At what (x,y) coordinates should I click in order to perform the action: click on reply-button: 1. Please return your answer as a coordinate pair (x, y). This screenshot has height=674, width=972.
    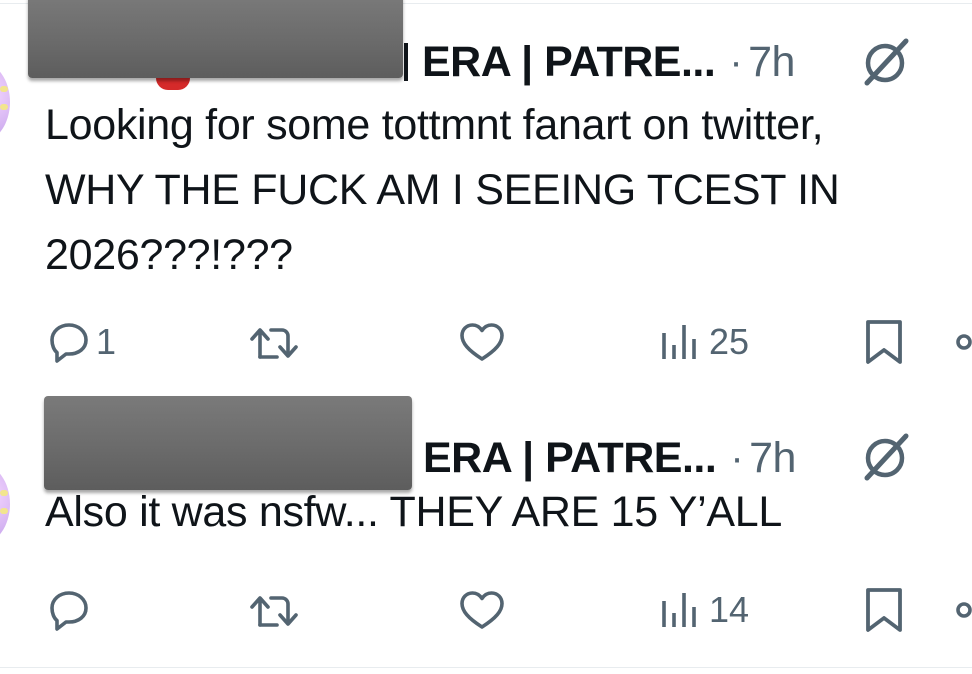
    Looking at the image, I should click on (81, 342).